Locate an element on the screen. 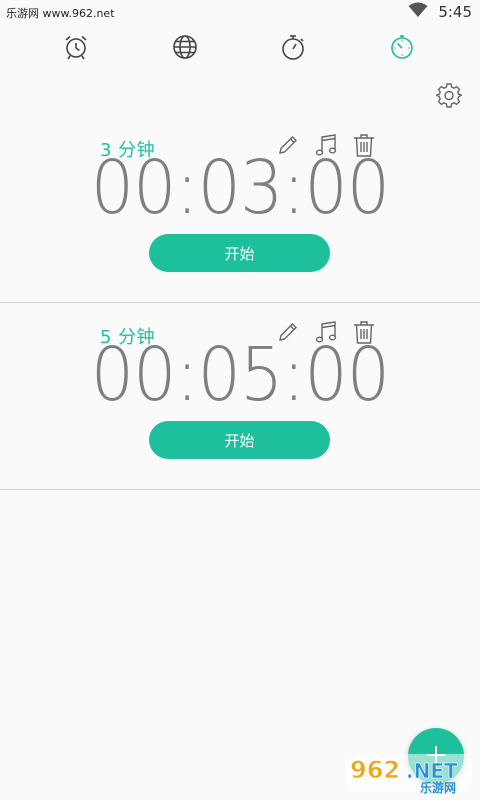  timer-display: 00:05:00 is located at coordinates (240, 375).